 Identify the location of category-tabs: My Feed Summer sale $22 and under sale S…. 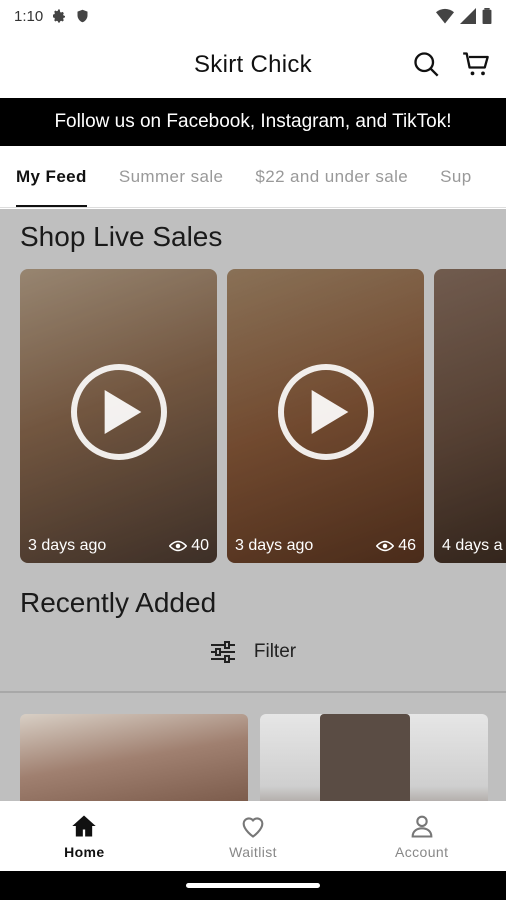
(253, 177).